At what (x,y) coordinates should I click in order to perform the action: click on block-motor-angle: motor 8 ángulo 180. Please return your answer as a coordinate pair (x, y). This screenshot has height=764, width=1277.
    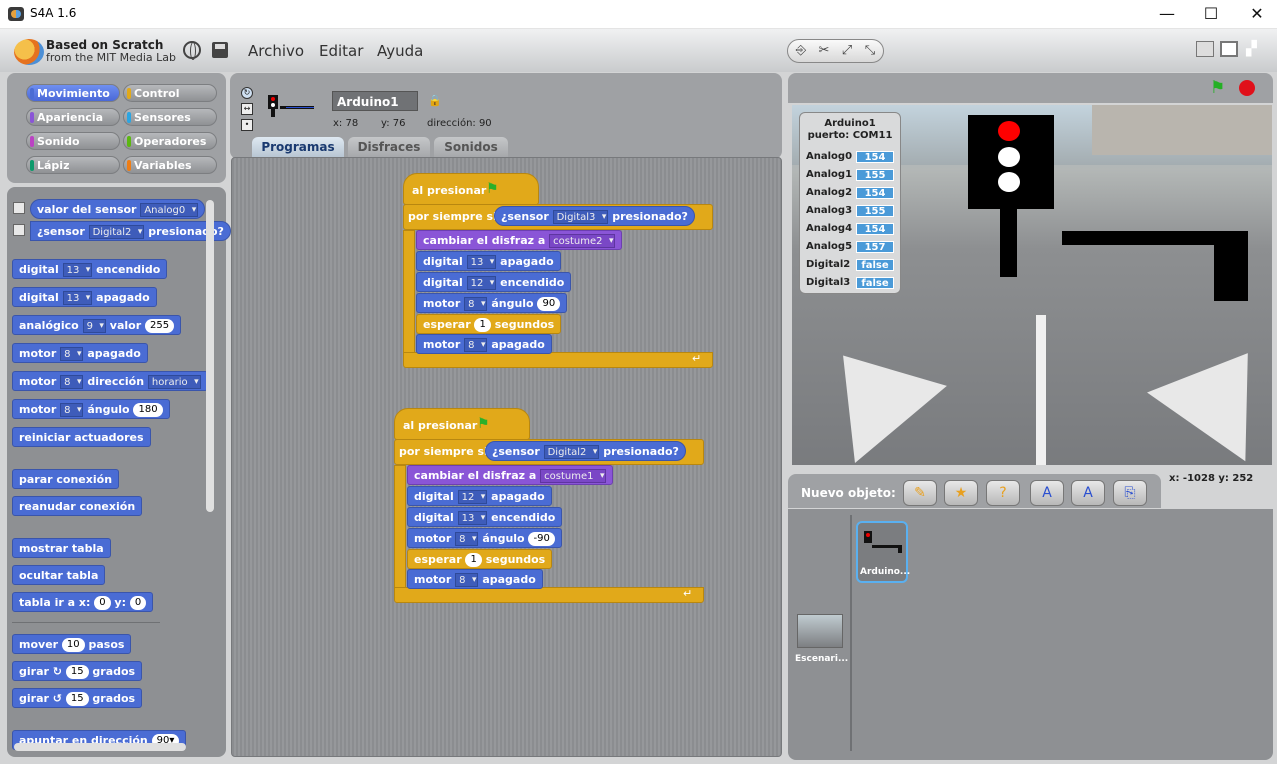
    Looking at the image, I should click on (91, 409).